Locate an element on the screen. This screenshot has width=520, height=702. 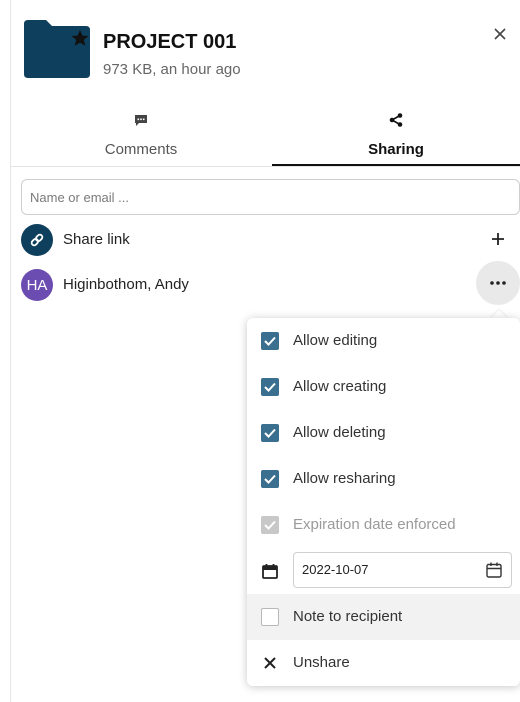
expiration-enforced-checkbox is located at coordinates (270, 525).